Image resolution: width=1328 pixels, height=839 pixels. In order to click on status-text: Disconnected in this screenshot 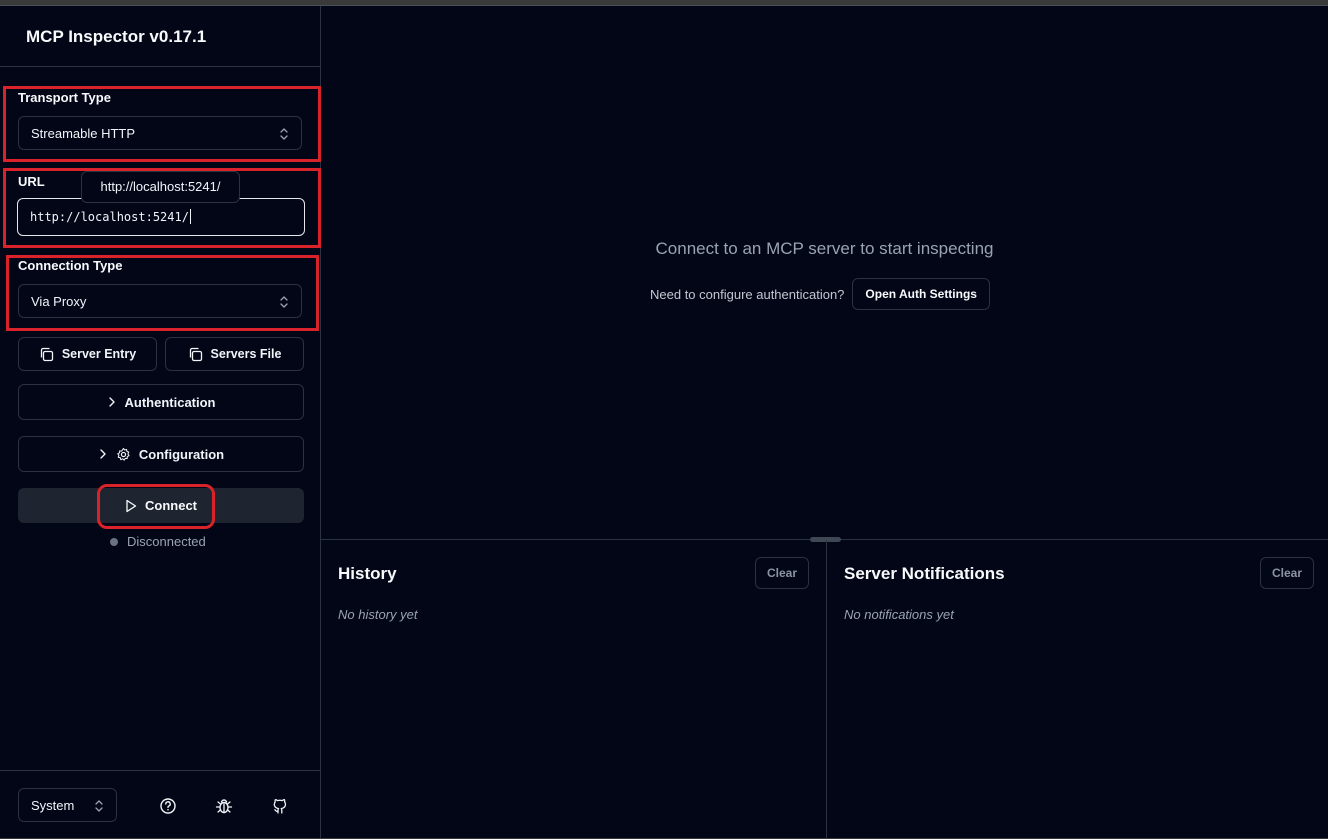, I will do `click(166, 541)`.